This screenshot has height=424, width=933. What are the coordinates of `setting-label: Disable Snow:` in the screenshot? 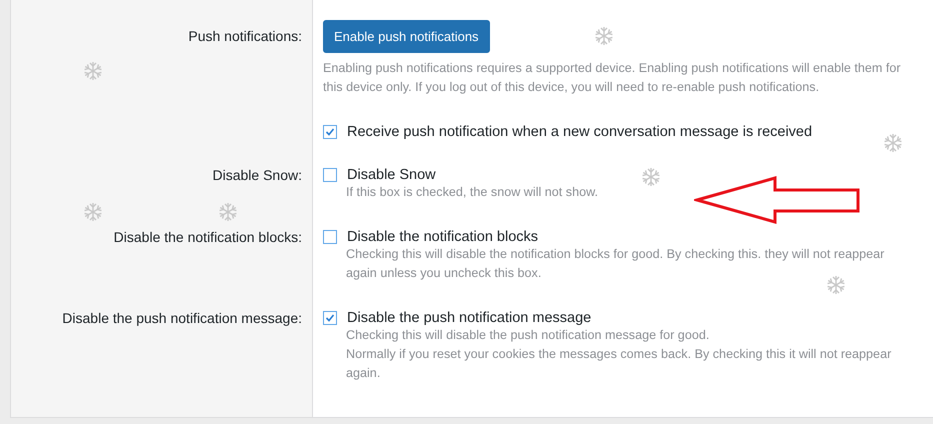 It's located at (257, 175).